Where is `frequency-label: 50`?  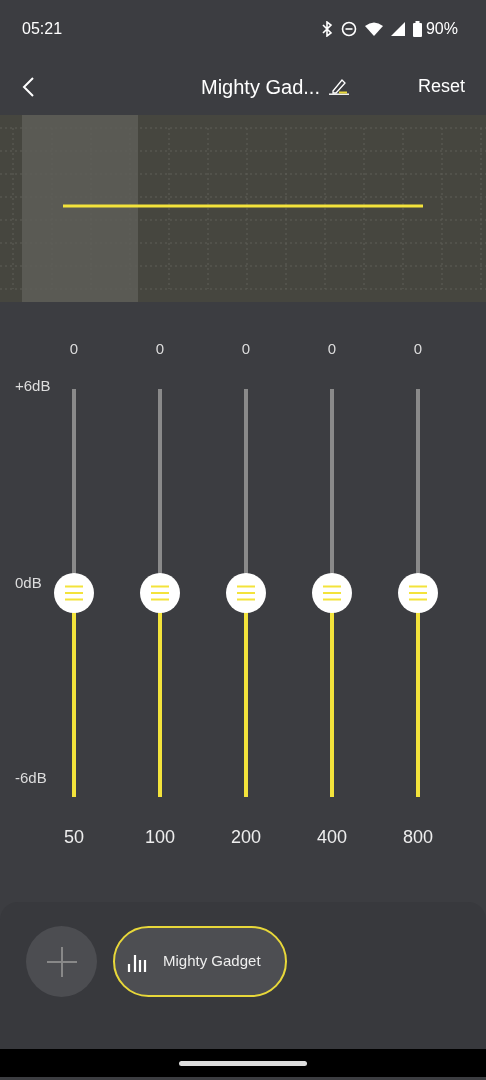
frequency-label: 50 is located at coordinates (74, 837).